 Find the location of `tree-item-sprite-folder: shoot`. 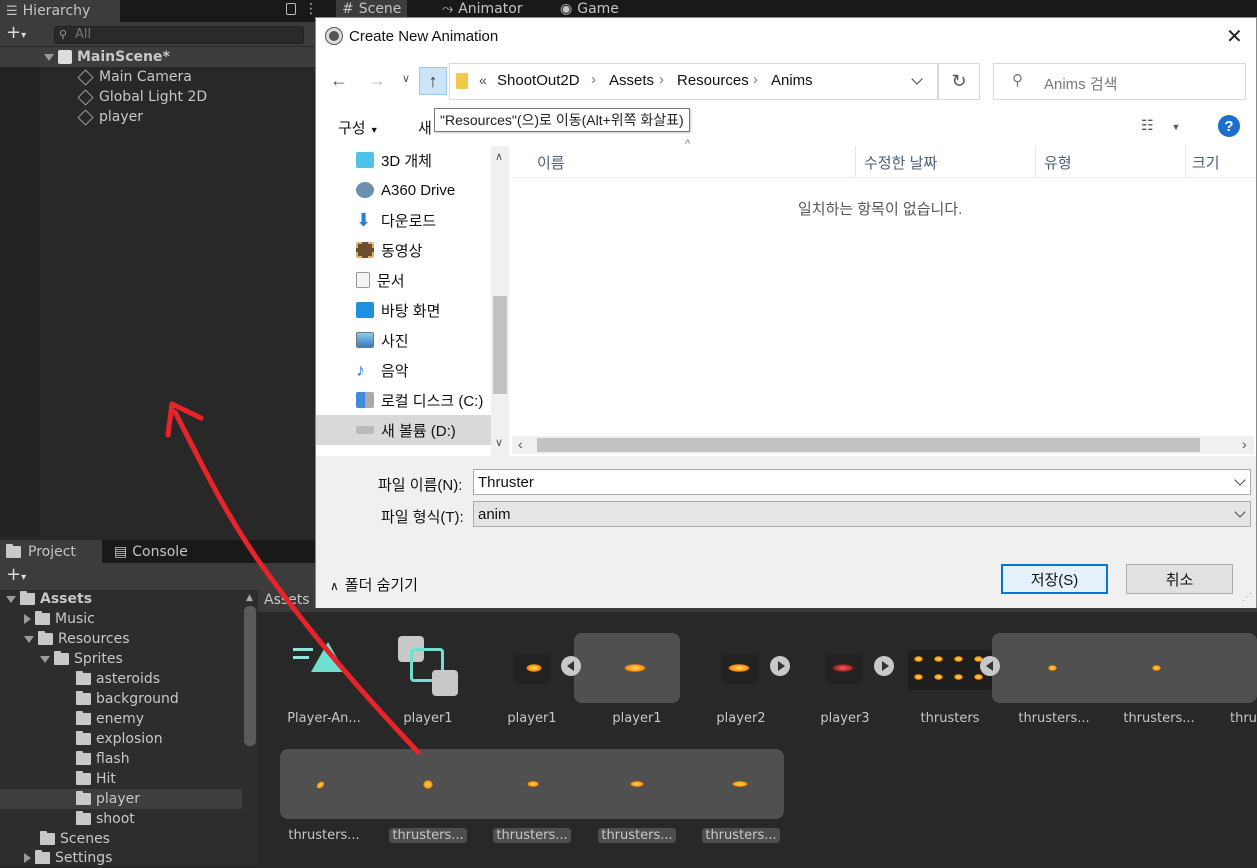

tree-item-sprite-folder: shoot is located at coordinates (105, 819).